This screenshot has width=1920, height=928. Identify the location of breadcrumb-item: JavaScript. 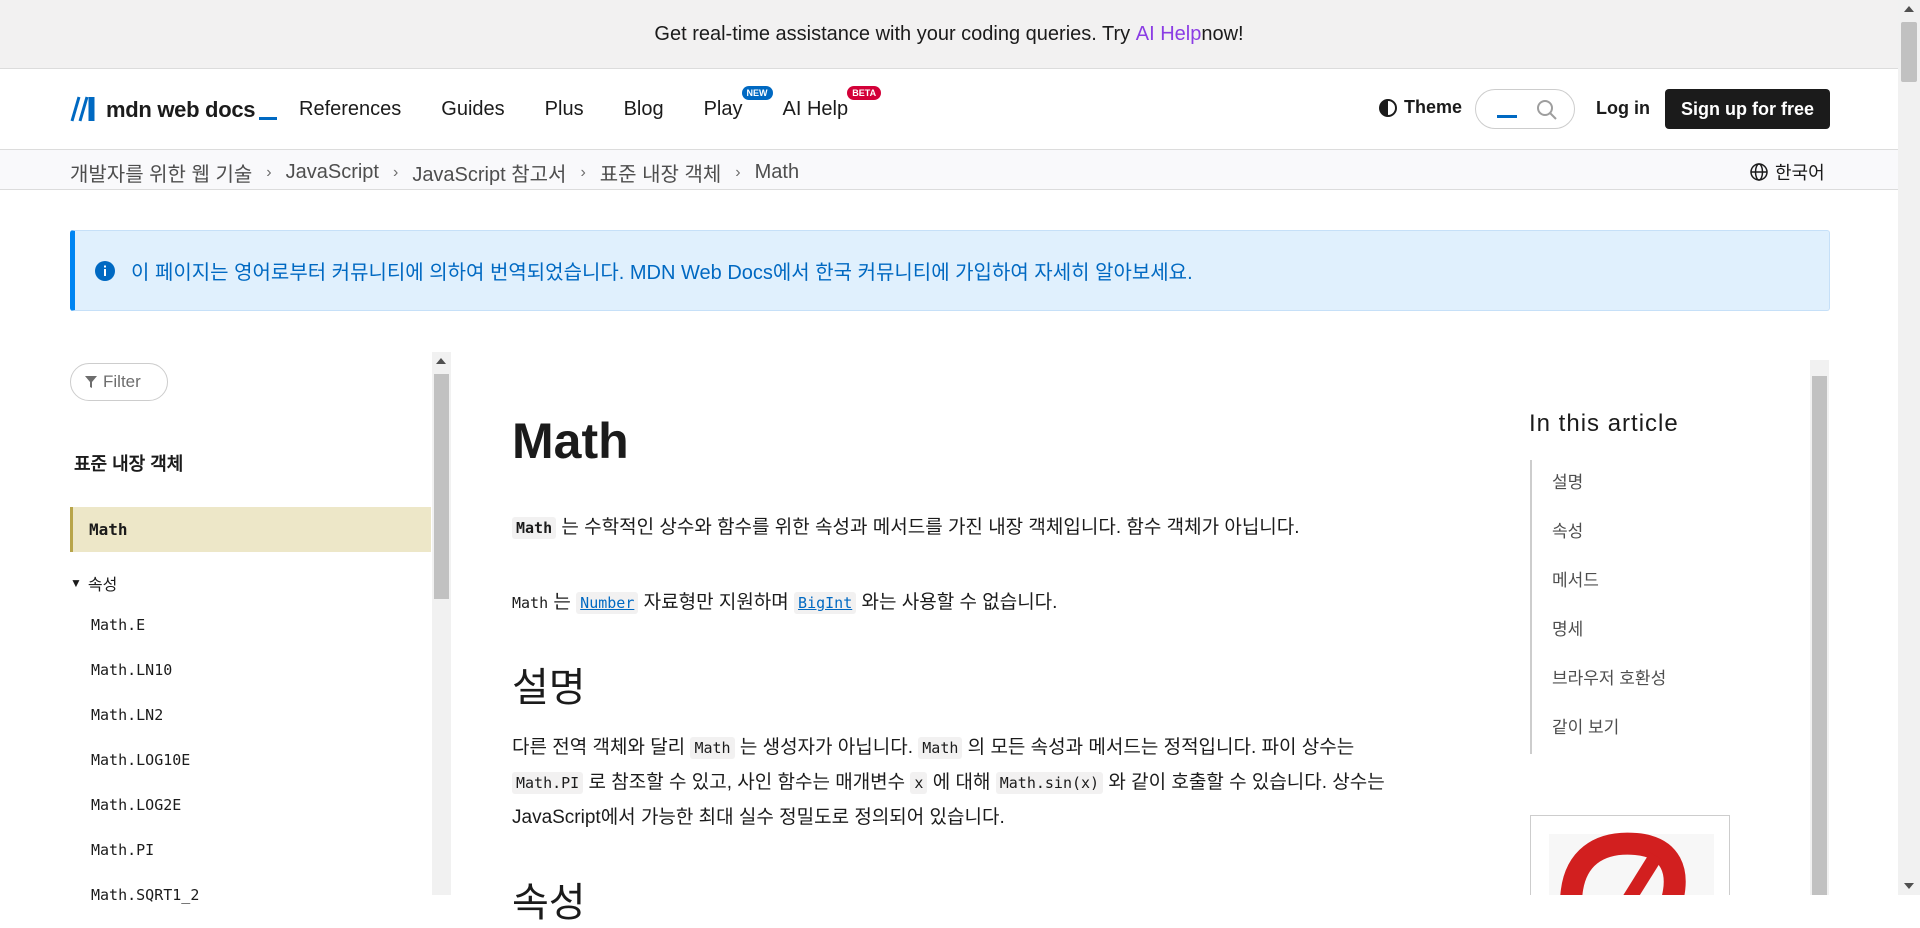
(332, 172).